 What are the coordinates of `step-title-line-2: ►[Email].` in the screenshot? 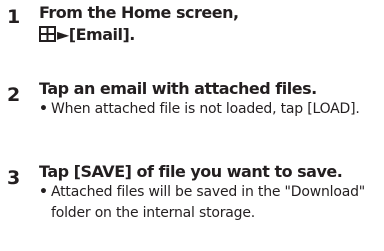 It's located at (139, 35).